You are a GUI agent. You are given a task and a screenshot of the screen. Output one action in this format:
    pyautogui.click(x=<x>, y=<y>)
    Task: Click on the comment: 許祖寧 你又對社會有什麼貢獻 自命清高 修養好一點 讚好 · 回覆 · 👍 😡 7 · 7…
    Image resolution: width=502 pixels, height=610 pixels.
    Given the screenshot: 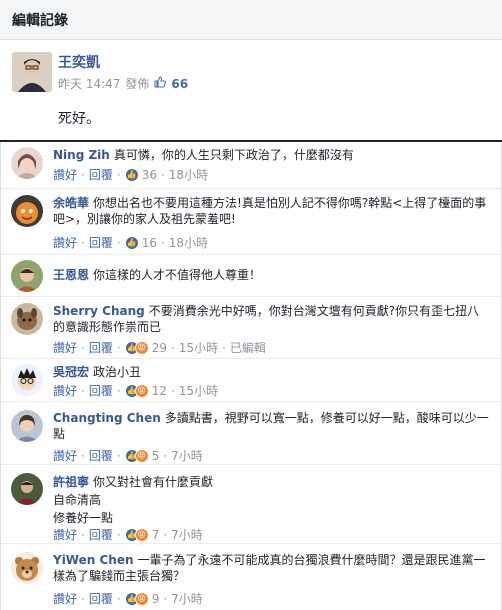 What is the action you would take?
    pyautogui.click(x=251, y=504)
    